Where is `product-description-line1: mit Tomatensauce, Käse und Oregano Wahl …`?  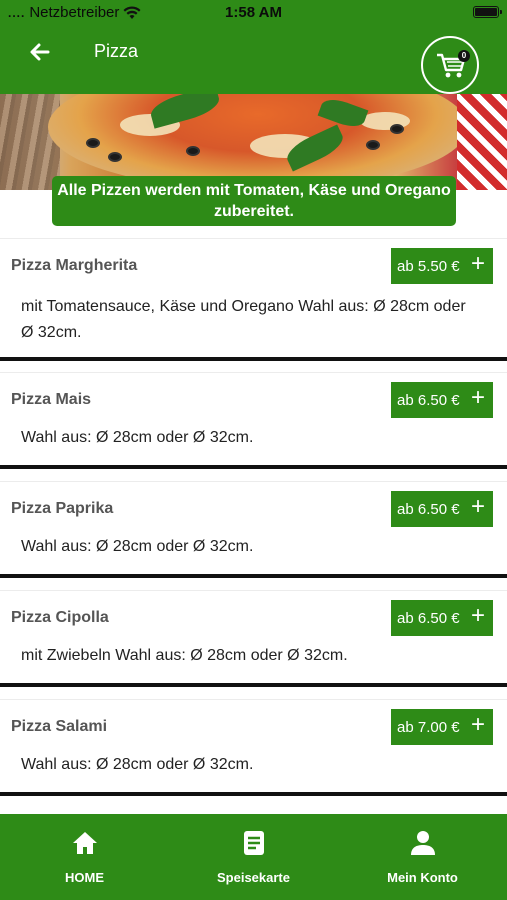
product-description-line1: mit Tomatensauce, Käse und Oregano Wahl … is located at coordinates (243, 306).